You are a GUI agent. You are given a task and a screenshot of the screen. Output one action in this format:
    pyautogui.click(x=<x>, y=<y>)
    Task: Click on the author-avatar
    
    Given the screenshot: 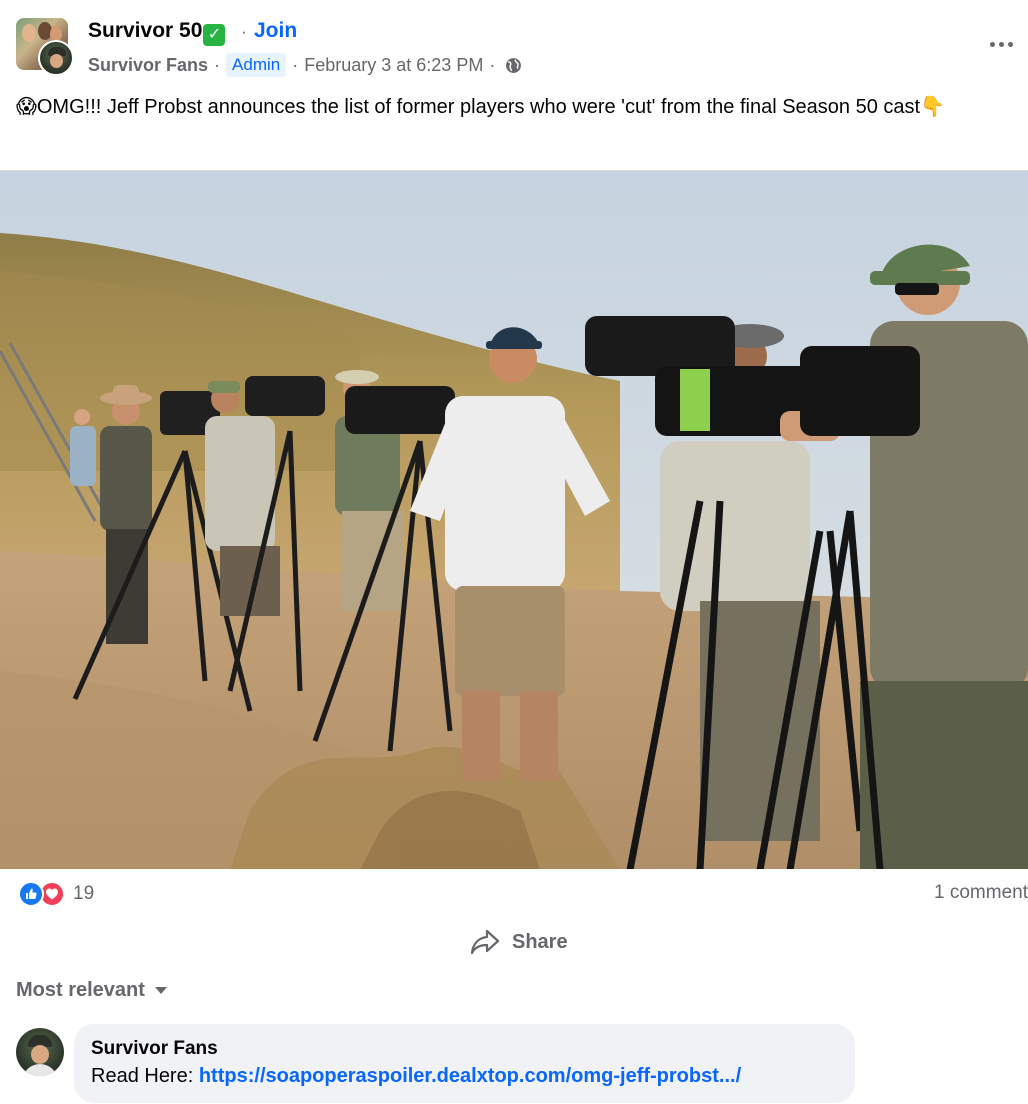 What is the action you would take?
    pyautogui.click(x=56, y=58)
    